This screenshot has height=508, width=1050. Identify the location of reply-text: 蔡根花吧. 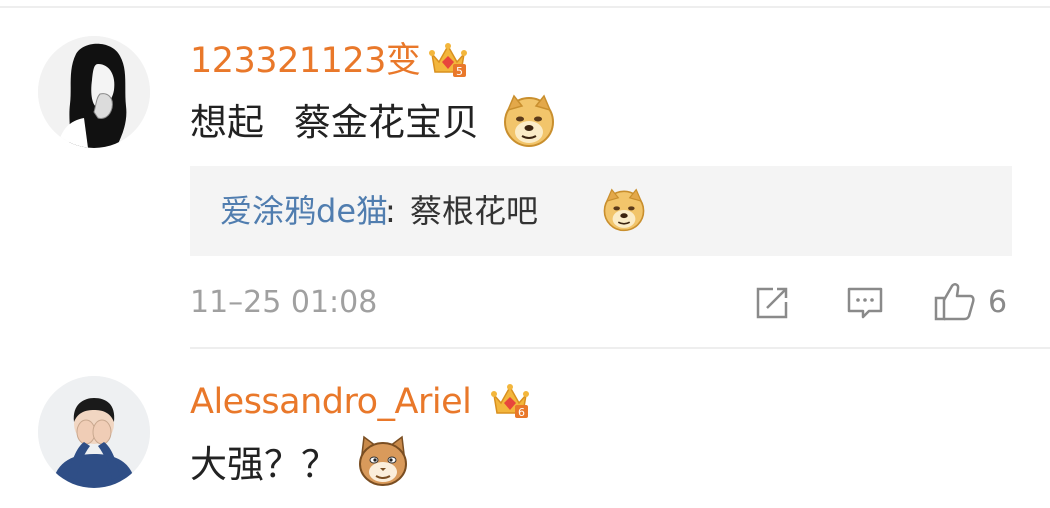
(474, 211).